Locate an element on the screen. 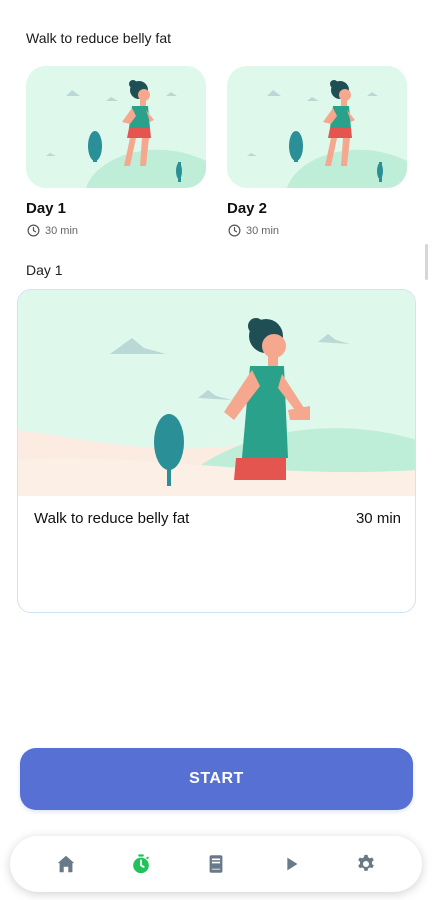  section-title: Walk to reduce belly fat is located at coordinates (98, 38).